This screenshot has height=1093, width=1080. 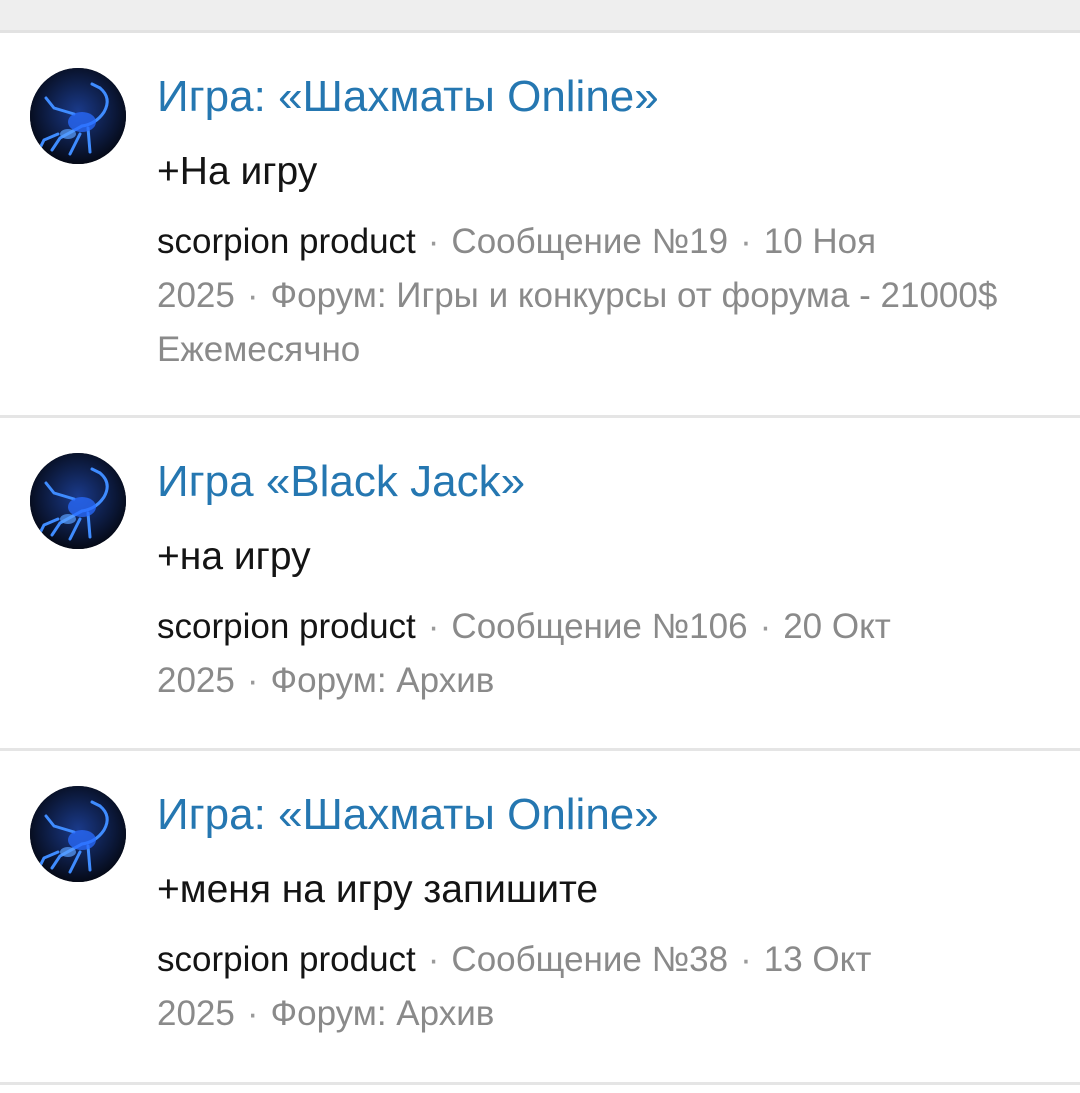 What do you see at coordinates (590, 241) in the screenshot?
I see `message-number: Сообщение №19` at bounding box center [590, 241].